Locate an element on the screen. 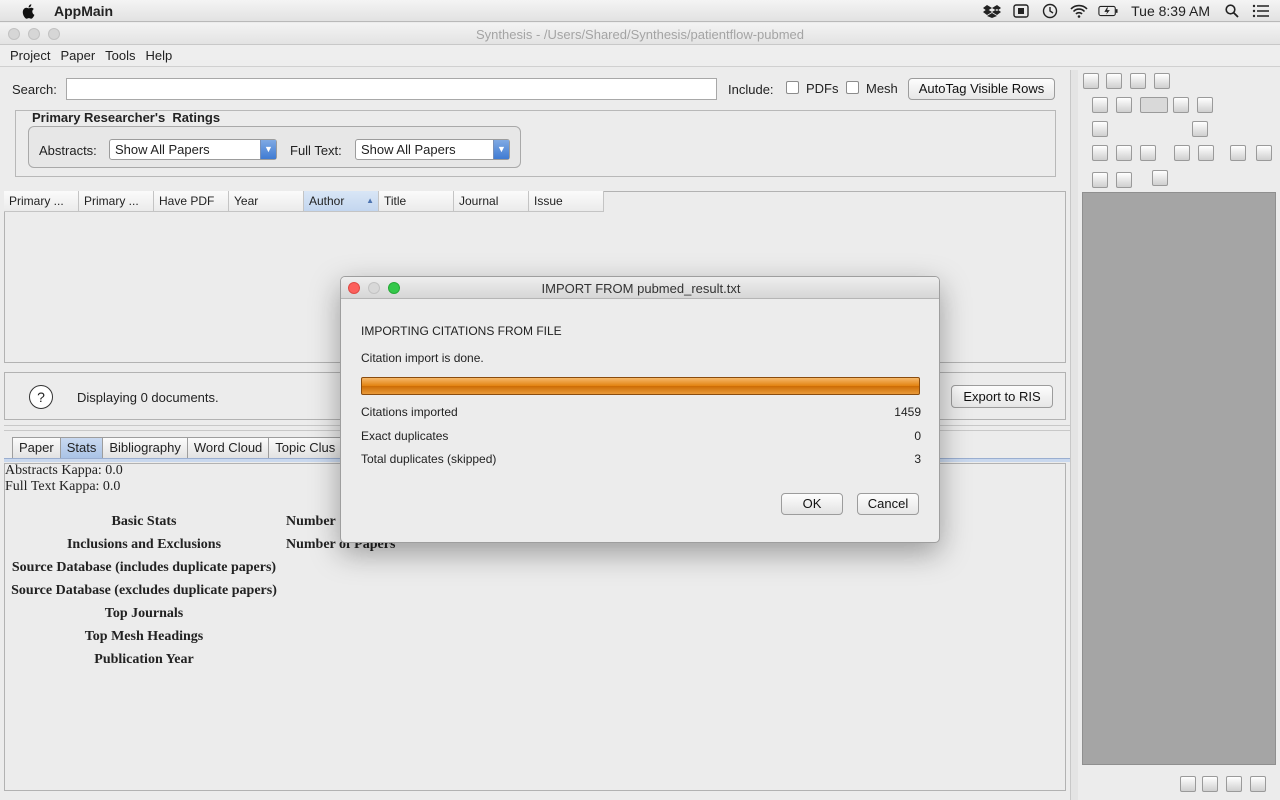 The height and width of the screenshot is (800, 1280). stat-link-top-mesh-headings: Top Mesh Headings is located at coordinates (144, 637).